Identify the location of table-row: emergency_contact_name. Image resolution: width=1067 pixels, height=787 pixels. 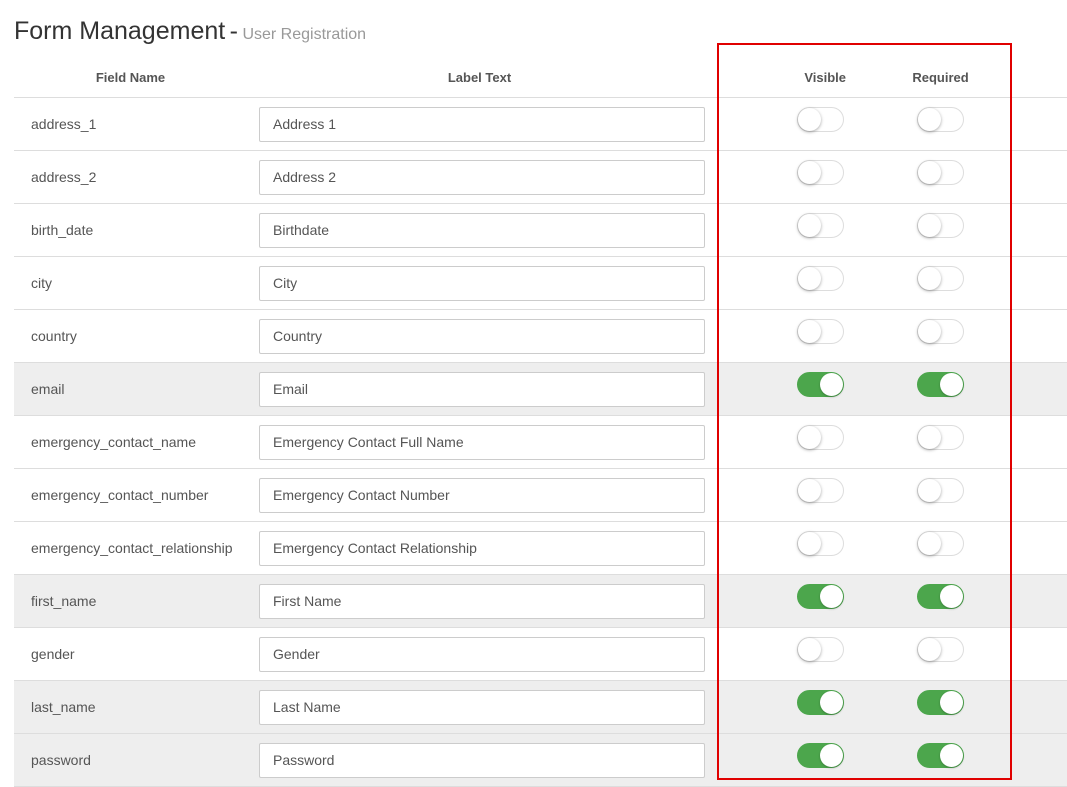
(540, 442).